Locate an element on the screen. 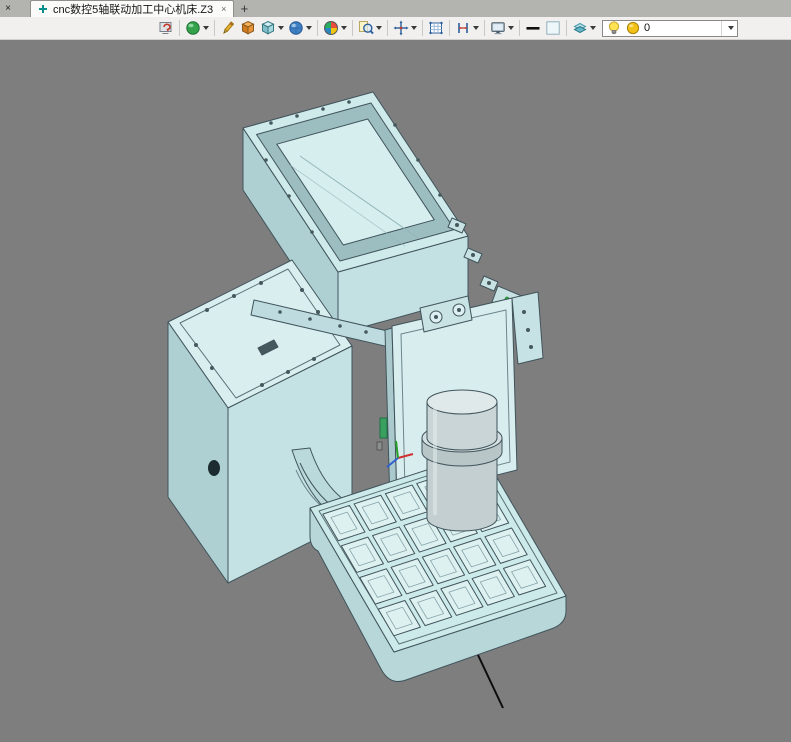 The width and height of the screenshot is (791, 742). workpiece-cylinder is located at coordinates (462, 460).